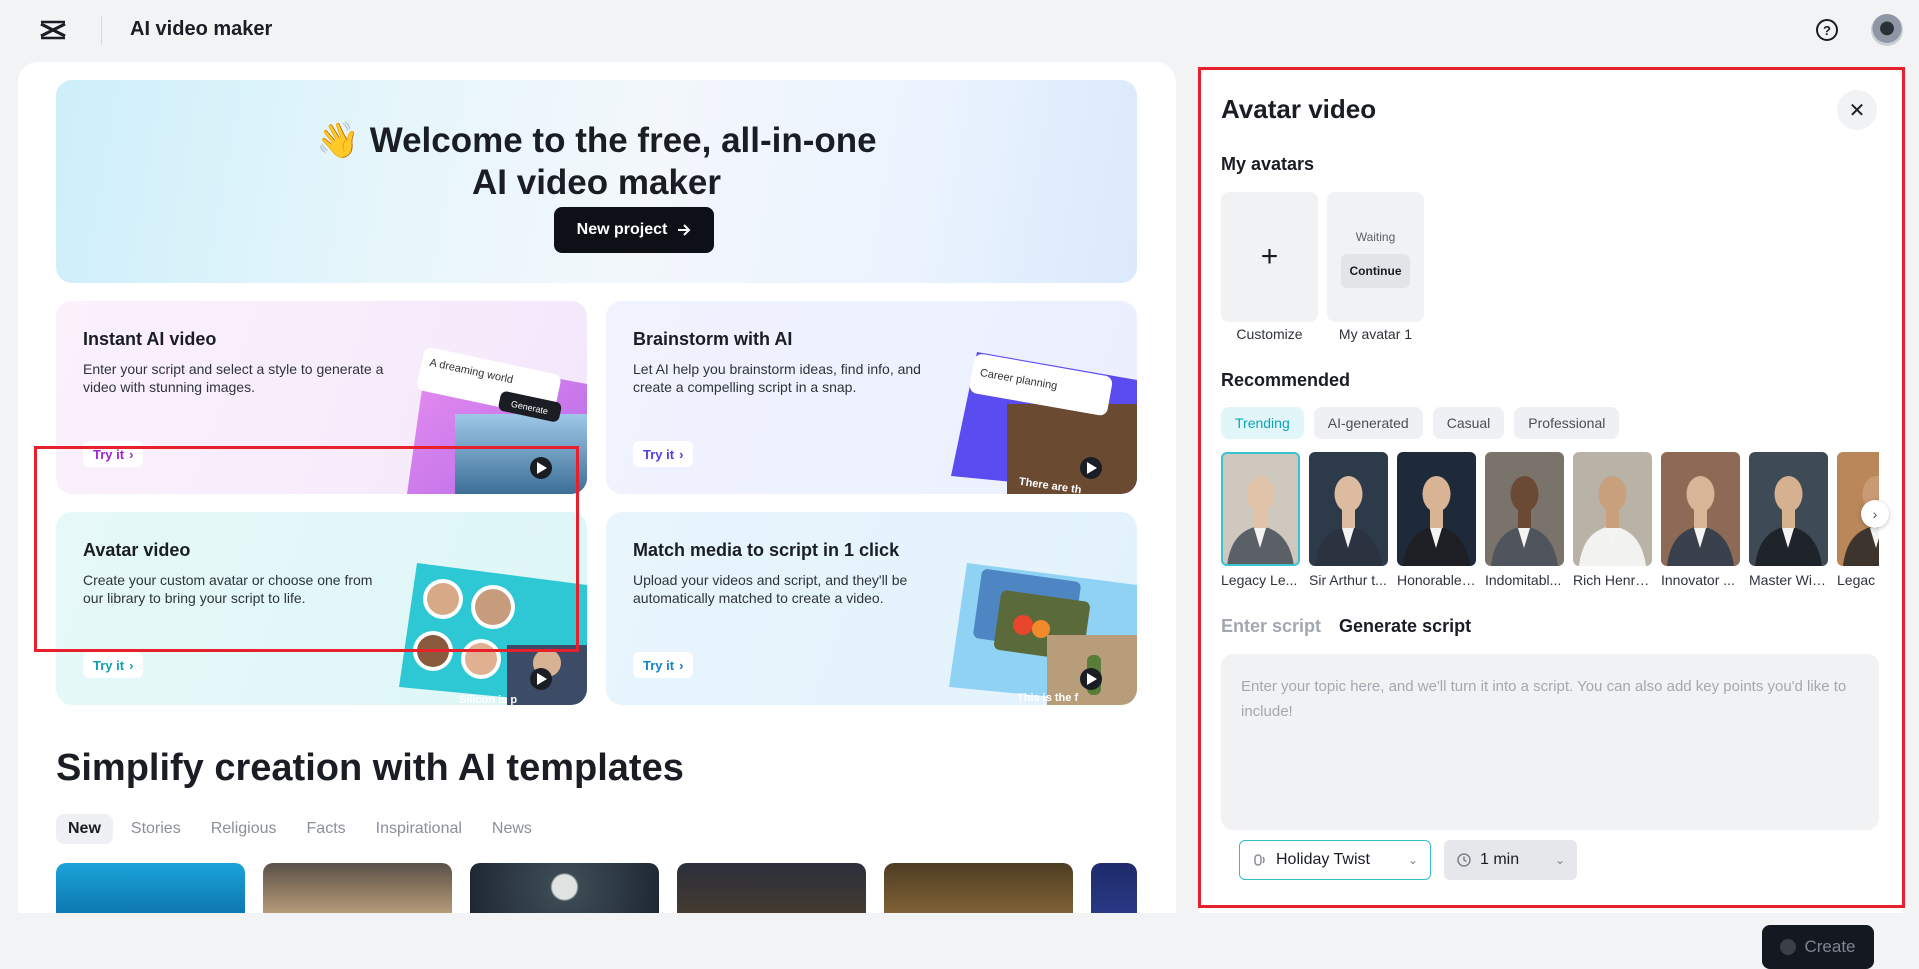  I want to click on voice-select: Holiday Twist ⌄, so click(1335, 860).